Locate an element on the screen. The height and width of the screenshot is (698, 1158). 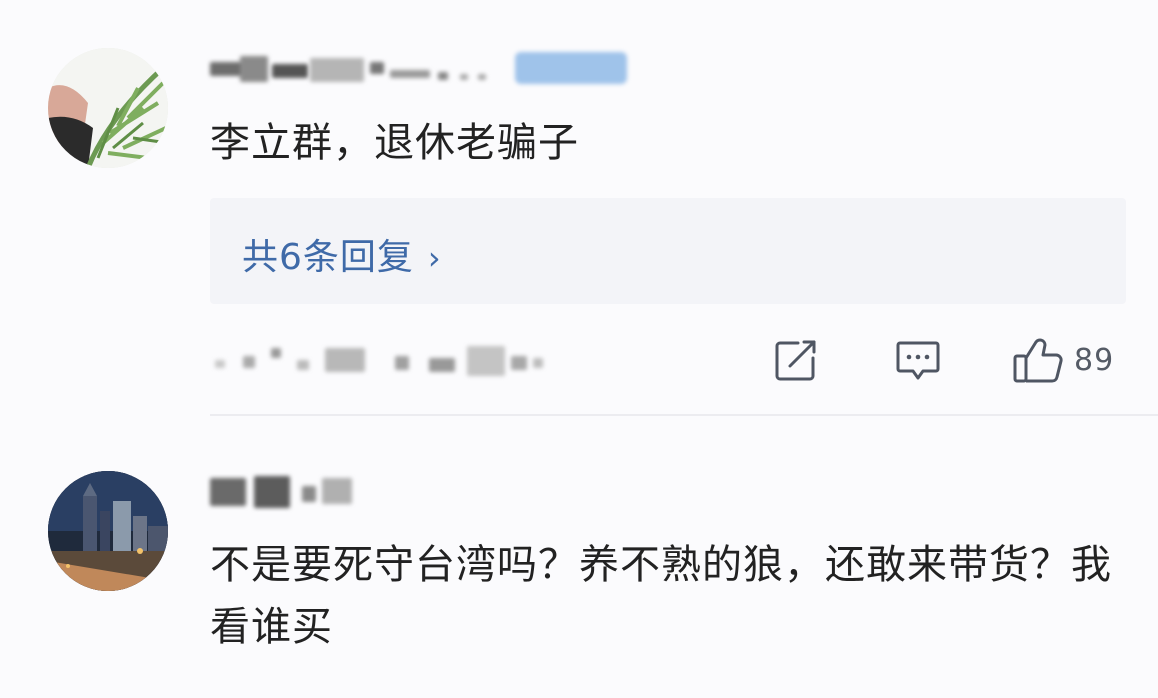
reply-summary-box: 共6条回复 › is located at coordinates (668, 251).